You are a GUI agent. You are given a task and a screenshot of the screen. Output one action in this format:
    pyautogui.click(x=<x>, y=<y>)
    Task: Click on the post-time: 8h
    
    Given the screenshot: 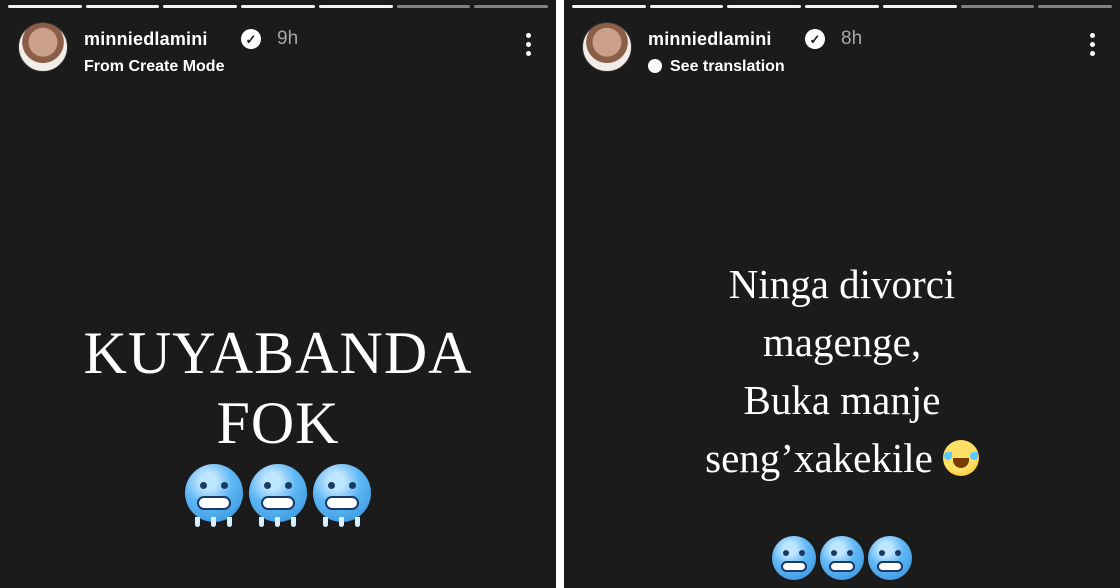 What is the action you would take?
    pyautogui.click(x=852, y=38)
    